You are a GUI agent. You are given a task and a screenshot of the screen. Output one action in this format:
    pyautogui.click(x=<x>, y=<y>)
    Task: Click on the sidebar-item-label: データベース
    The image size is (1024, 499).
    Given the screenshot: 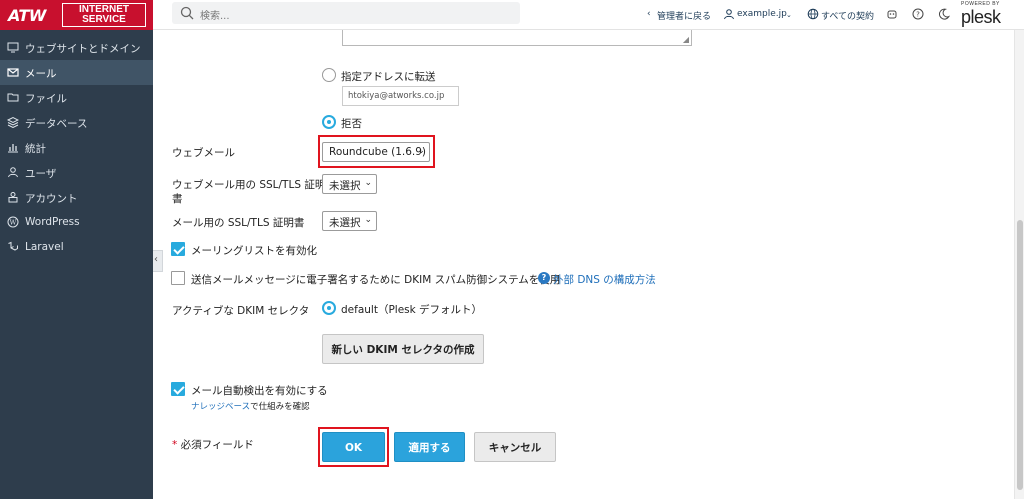 What is the action you would take?
    pyautogui.click(x=56, y=124)
    